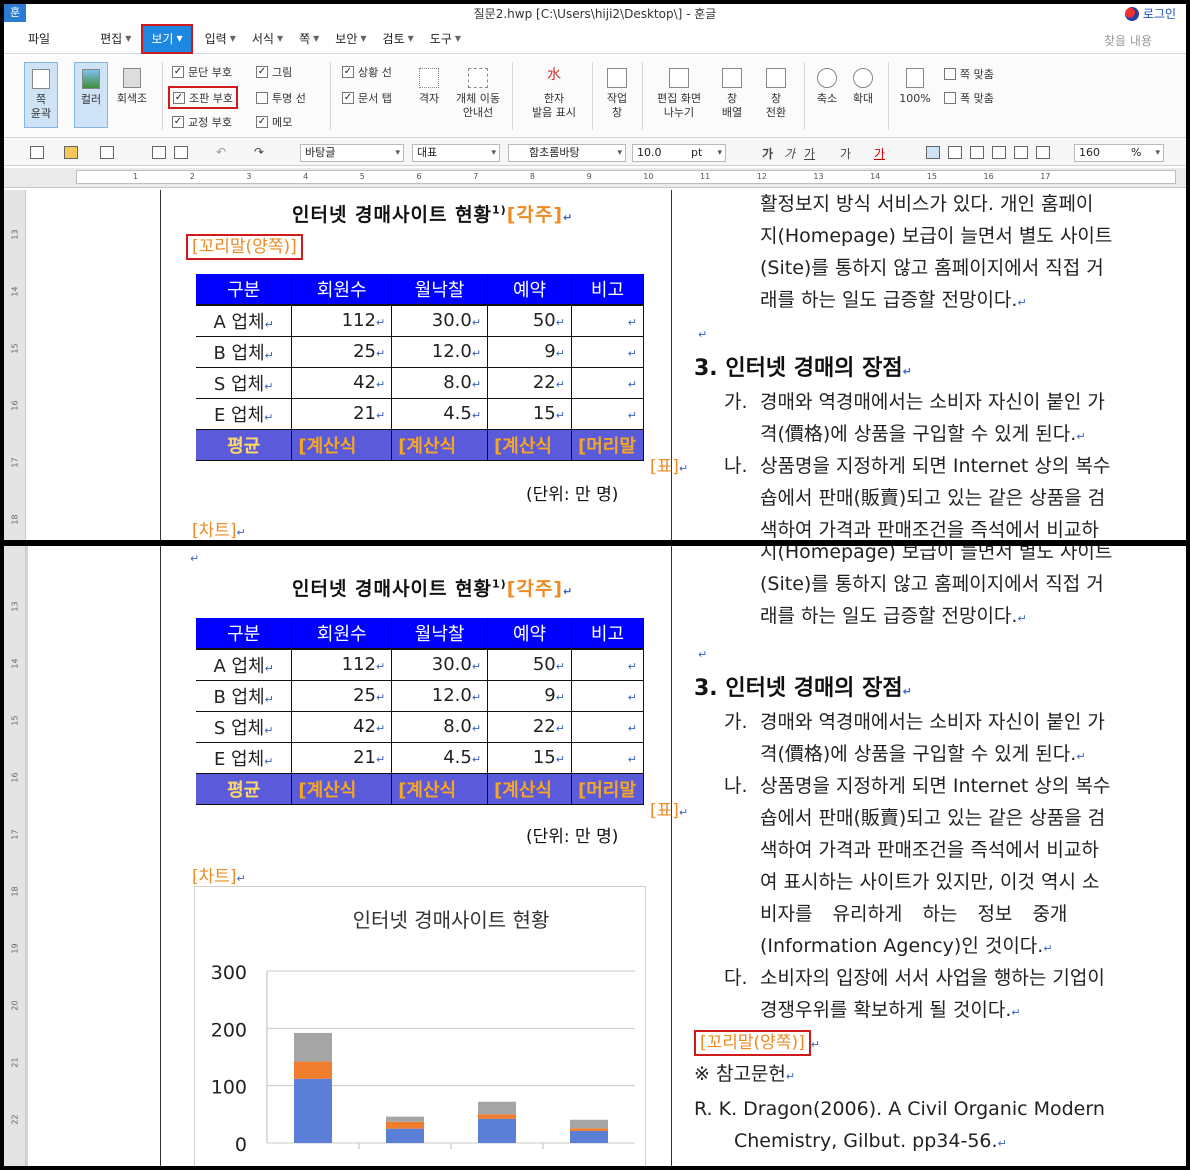 The width and height of the screenshot is (1190, 1170). I want to click on table-cell: 22↵, so click(529, 727).